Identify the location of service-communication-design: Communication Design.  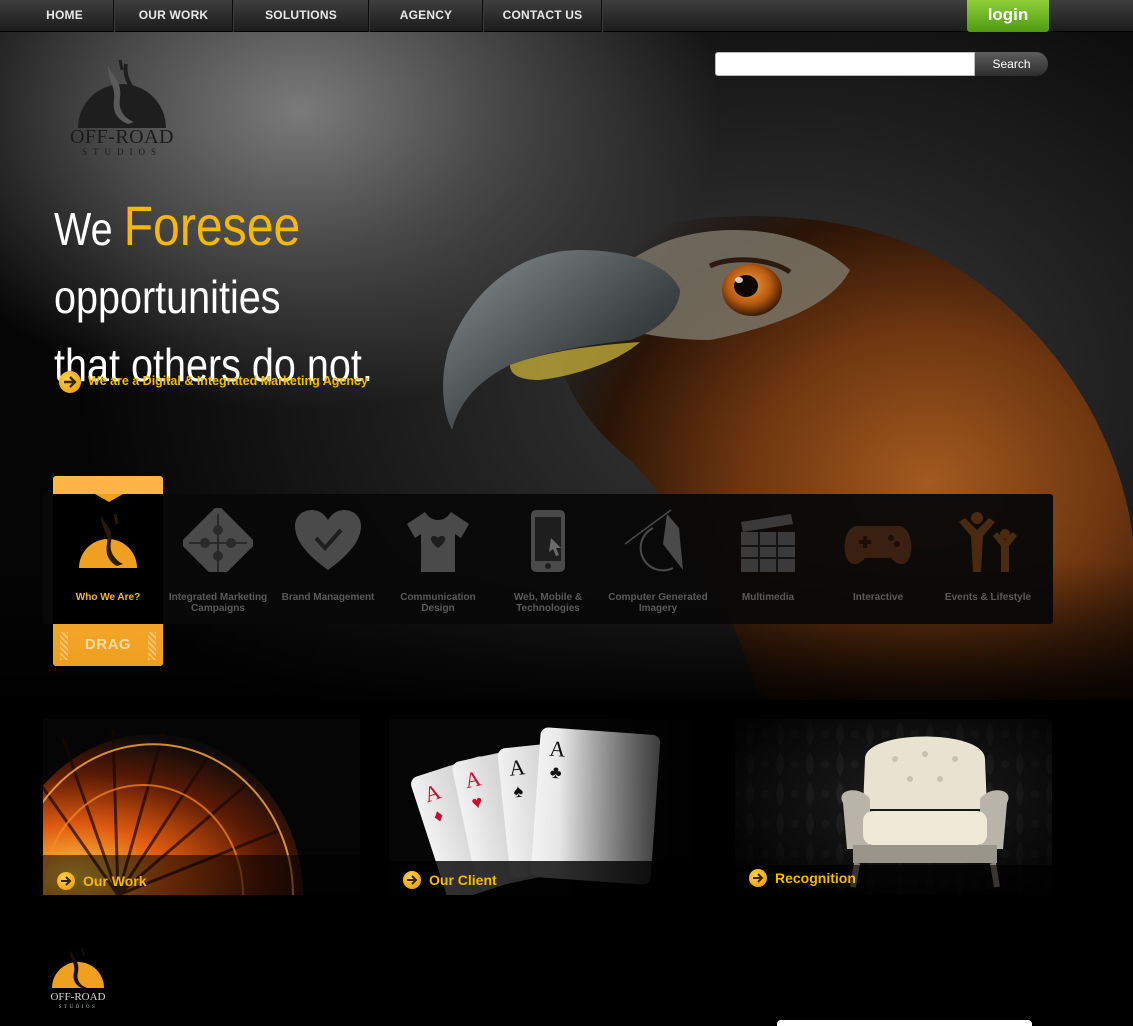
(438, 566).